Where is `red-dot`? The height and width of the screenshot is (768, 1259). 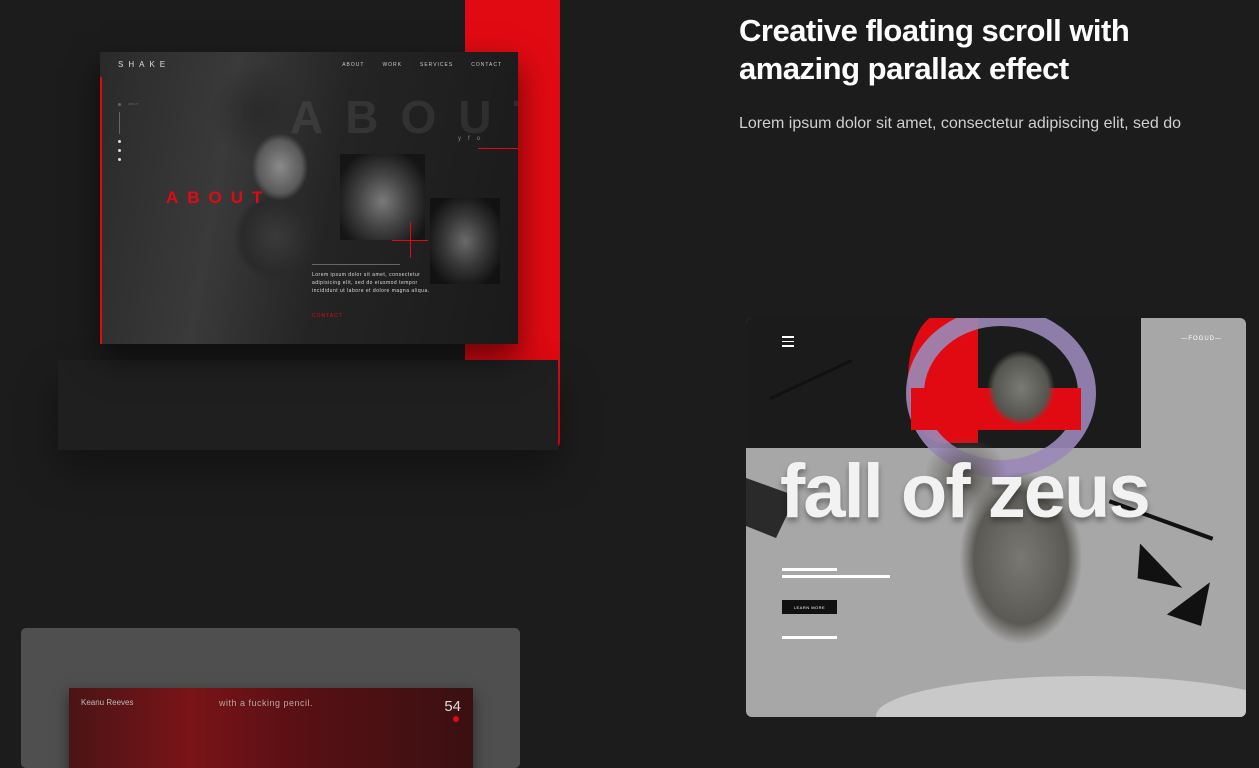 red-dot is located at coordinates (456, 719).